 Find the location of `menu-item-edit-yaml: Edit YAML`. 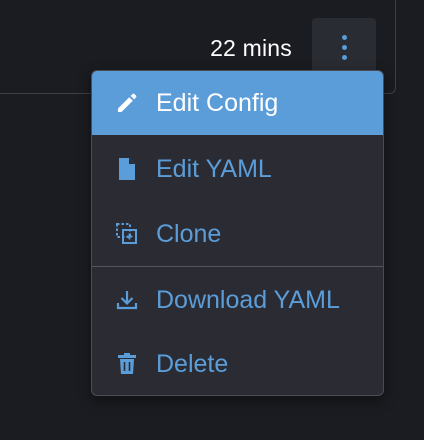

menu-item-edit-yaml: Edit YAML is located at coordinates (237, 169).